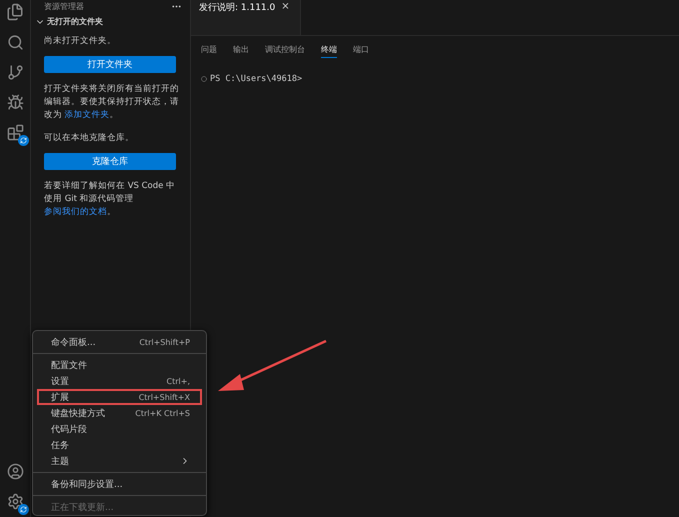 This screenshot has width=679, height=517. Describe the element at coordinates (15, 471) in the screenshot. I see `account-icon` at that location.